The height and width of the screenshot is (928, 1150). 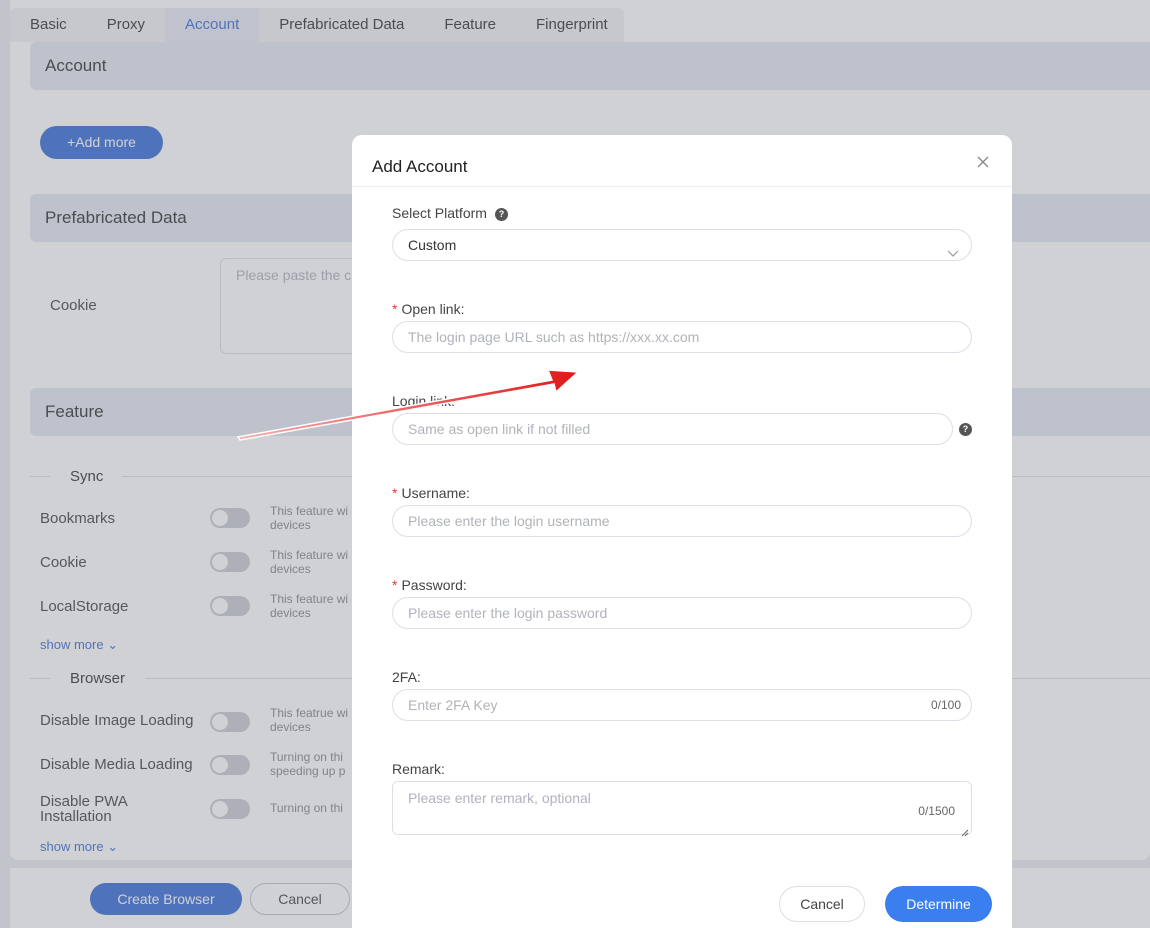 What do you see at coordinates (406, 677) in the screenshot?
I see `twofa-label: 2FA:` at bounding box center [406, 677].